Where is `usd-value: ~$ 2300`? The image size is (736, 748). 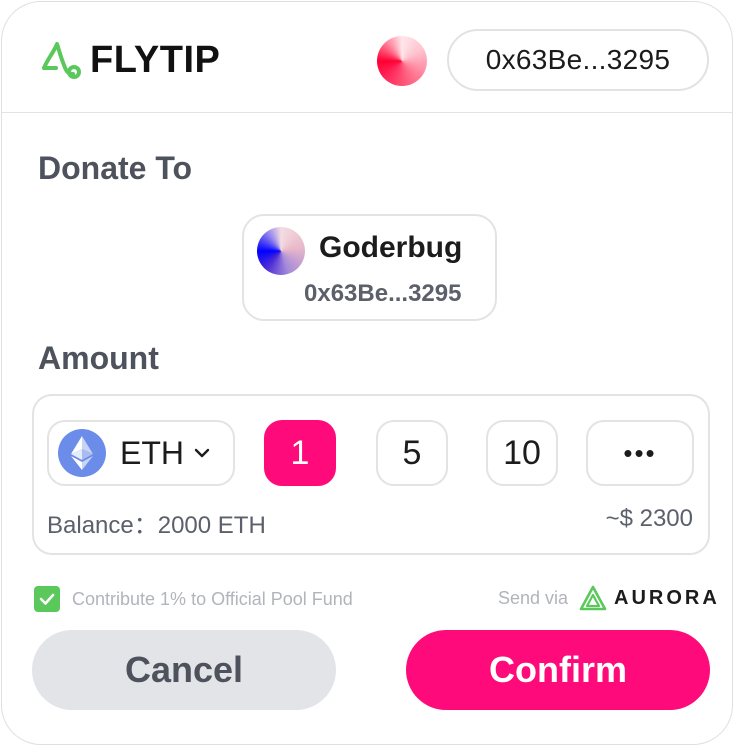 usd-value: ~$ 2300 is located at coordinates (649, 518).